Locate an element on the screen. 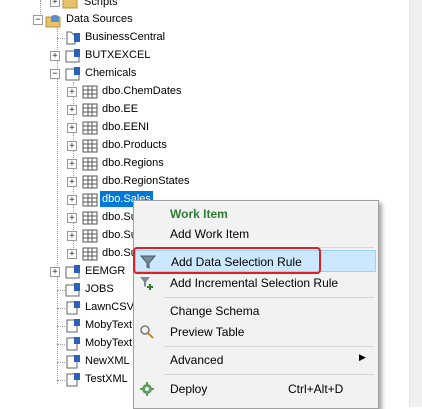 The width and height of the screenshot is (422, 409). menu-item-label: Deploy is located at coordinates (189, 389).